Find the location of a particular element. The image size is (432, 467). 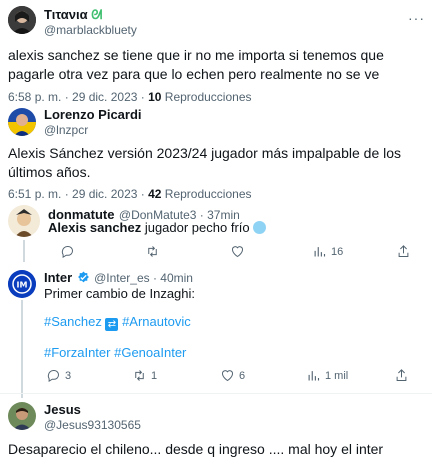

author-name: Τιτανια ᘛ is located at coordinates (73, 15).